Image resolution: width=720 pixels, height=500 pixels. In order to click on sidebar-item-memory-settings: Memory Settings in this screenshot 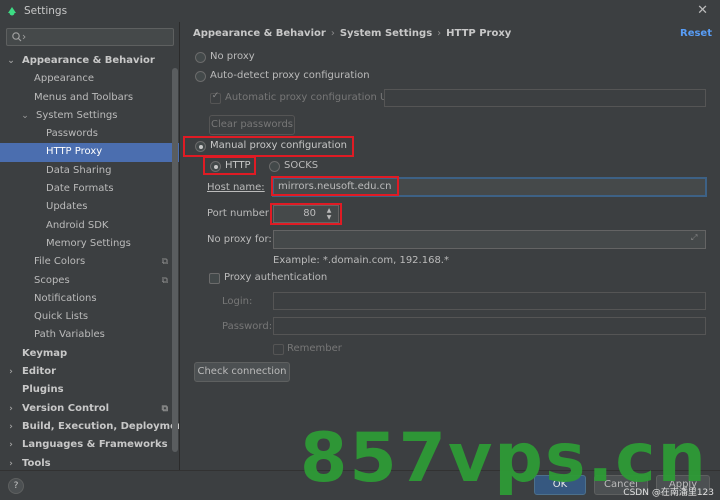, I will do `click(89, 244)`.